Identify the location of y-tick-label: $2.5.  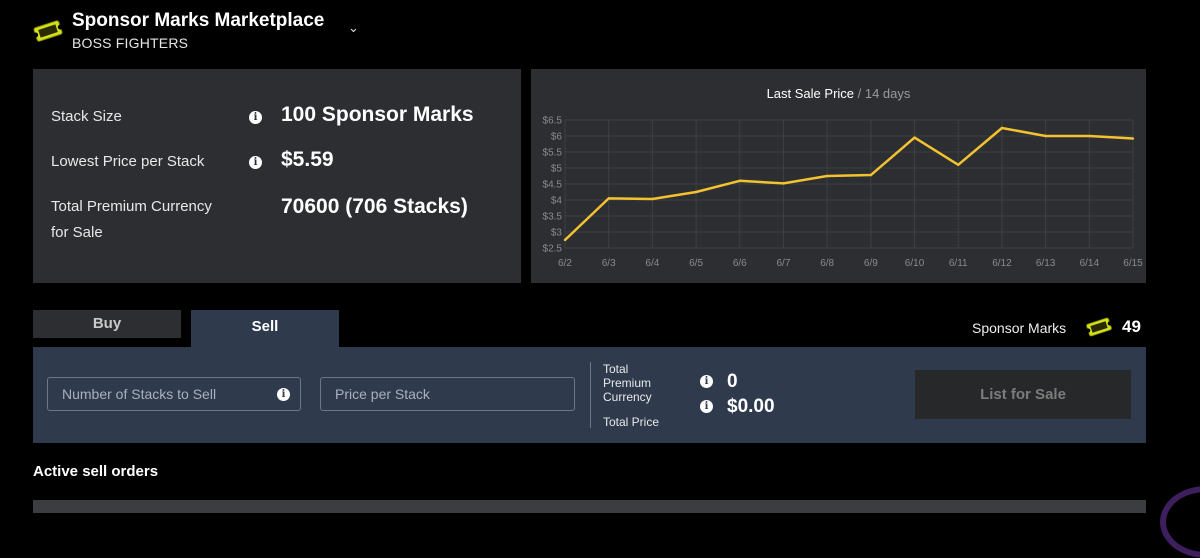
(553, 249).